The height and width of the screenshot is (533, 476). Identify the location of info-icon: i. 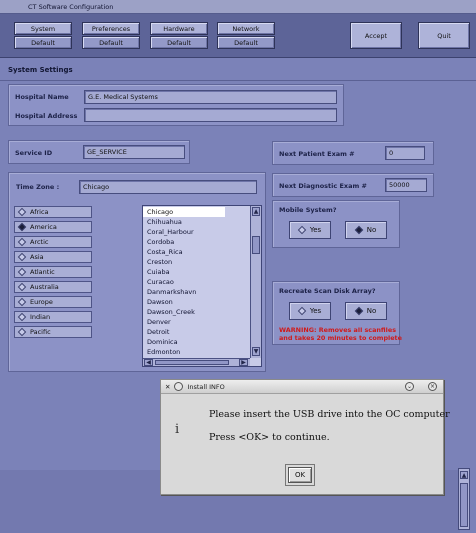
(177, 429).